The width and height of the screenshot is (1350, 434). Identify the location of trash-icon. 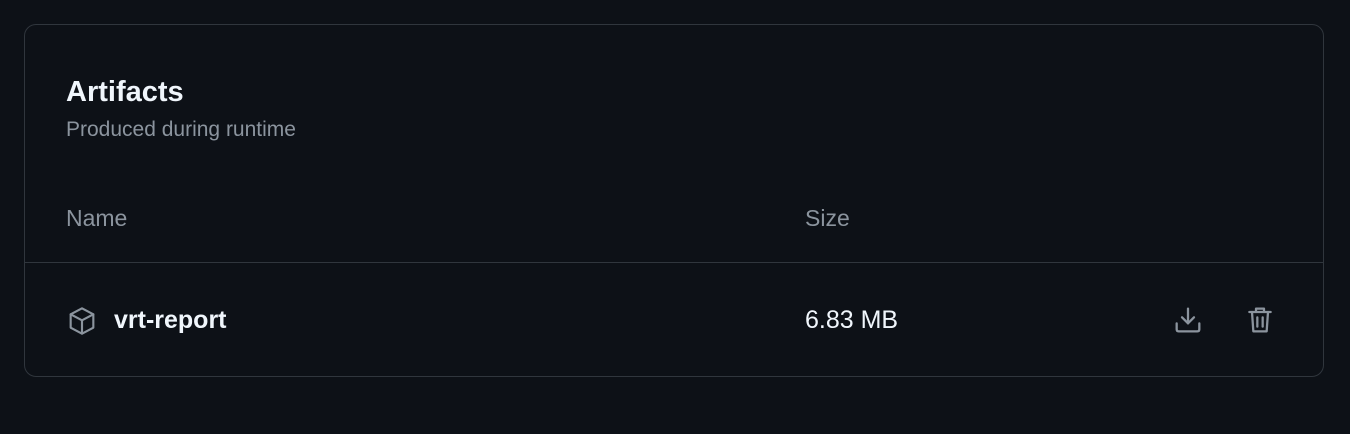
(1260, 320).